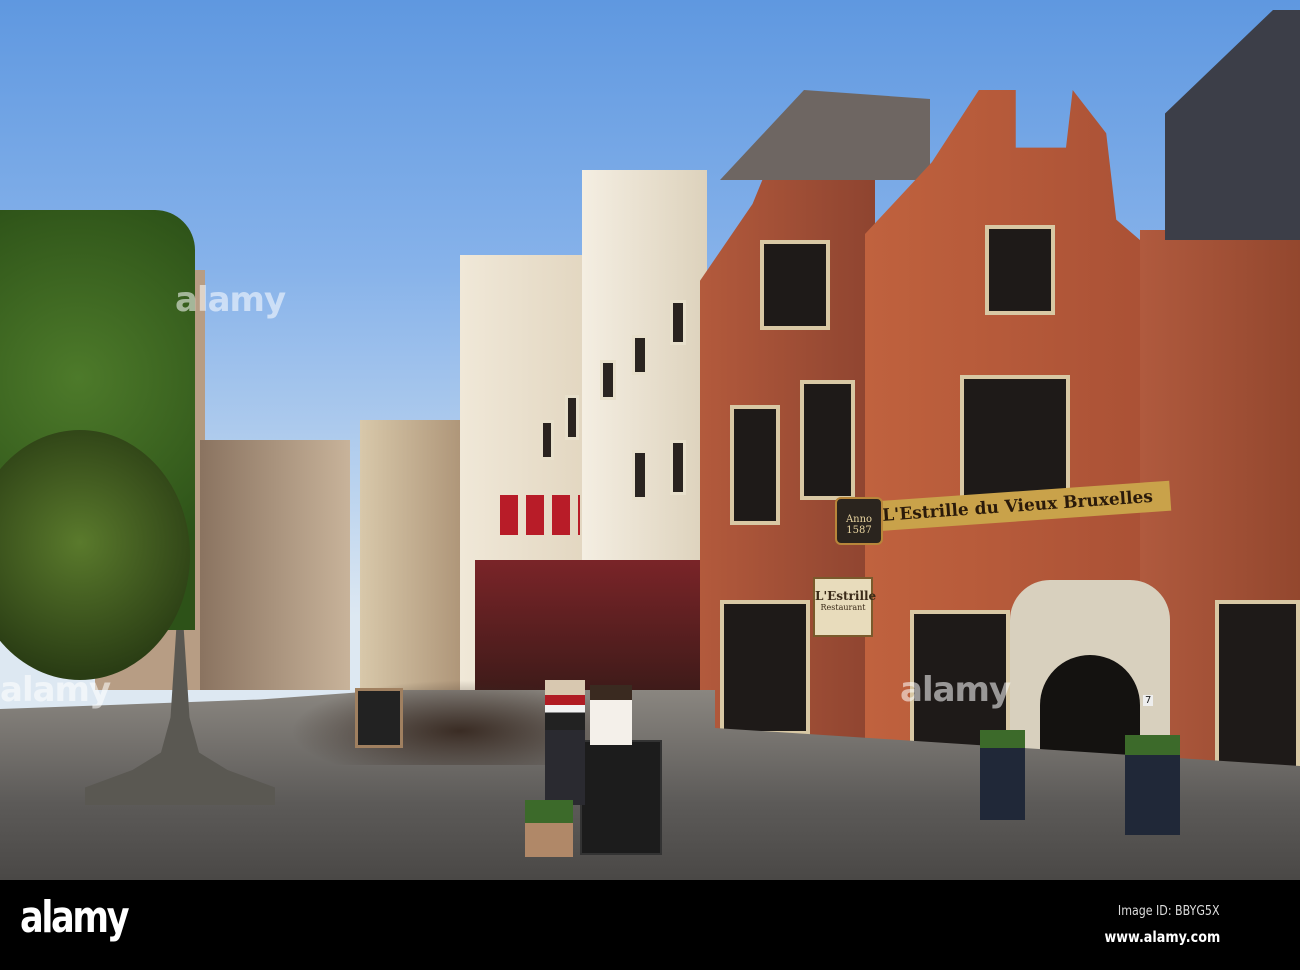 This screenshot has width=1300, height=970. What do you see at coordinates (650, 925) in the screenshot?
I see `footer-bar: alamy Image ID: BBYG5X www.alamy.com` at bounding box center [650, 925].